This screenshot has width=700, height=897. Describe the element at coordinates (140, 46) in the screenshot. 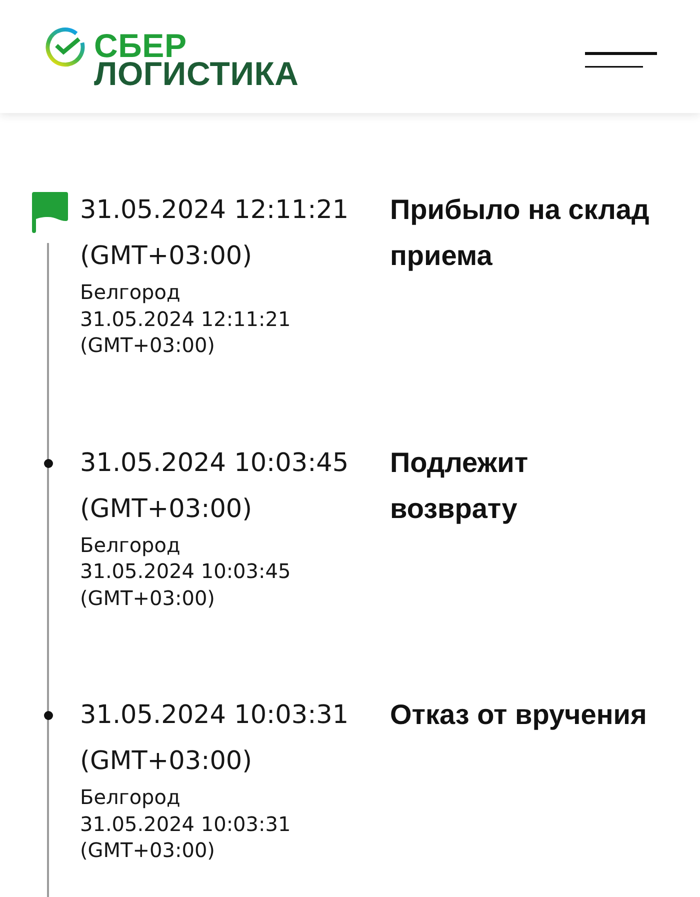

I see `logo-brand-text: СБЕР` at that location.